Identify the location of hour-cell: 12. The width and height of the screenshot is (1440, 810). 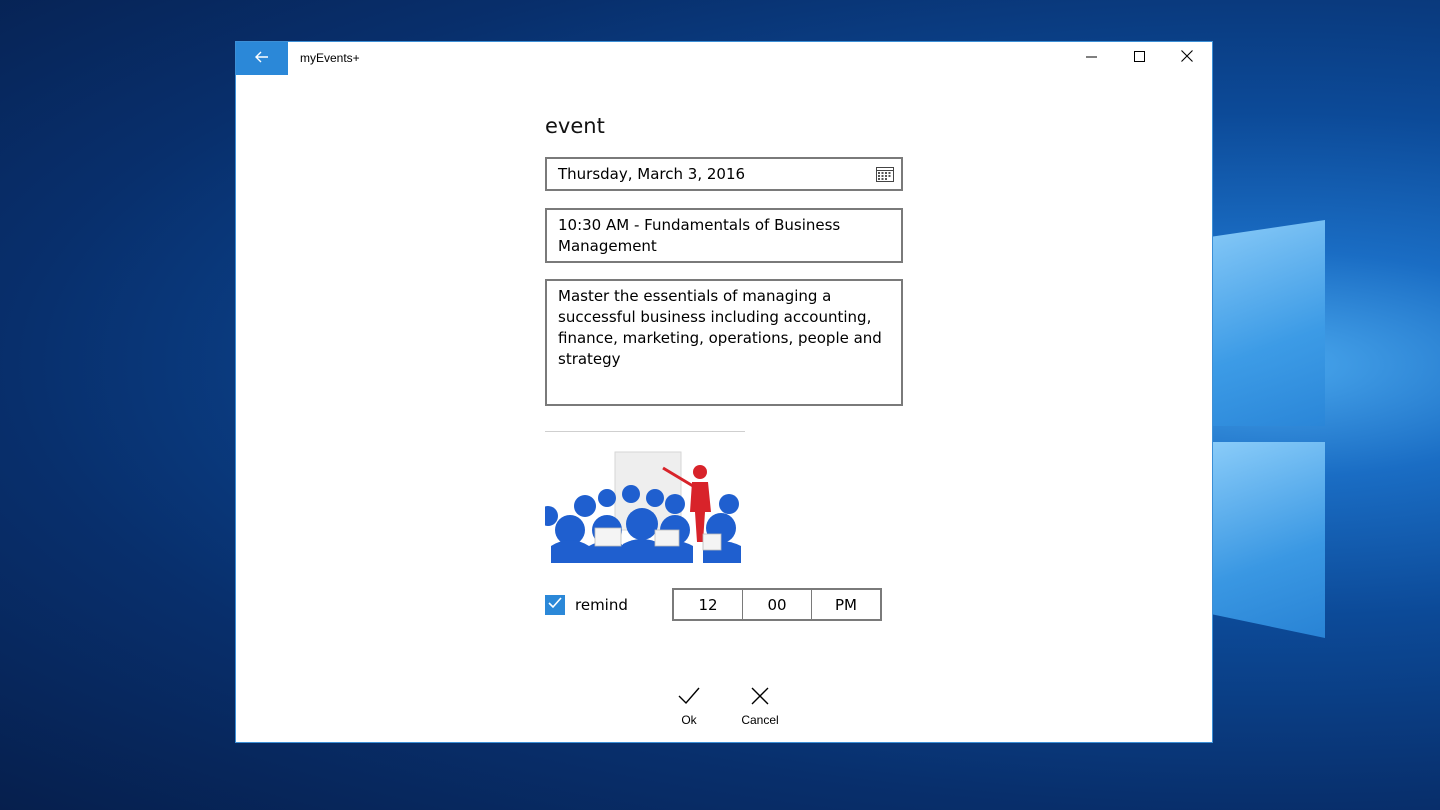
(708, 604).